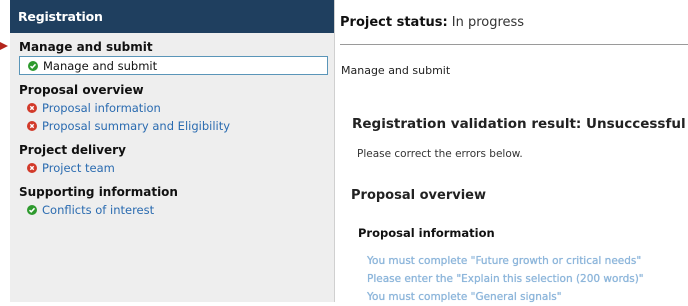  Describe the element at coordinates (396, 70) in the screenshot. I see `page-title: Manage and submit` at that location.